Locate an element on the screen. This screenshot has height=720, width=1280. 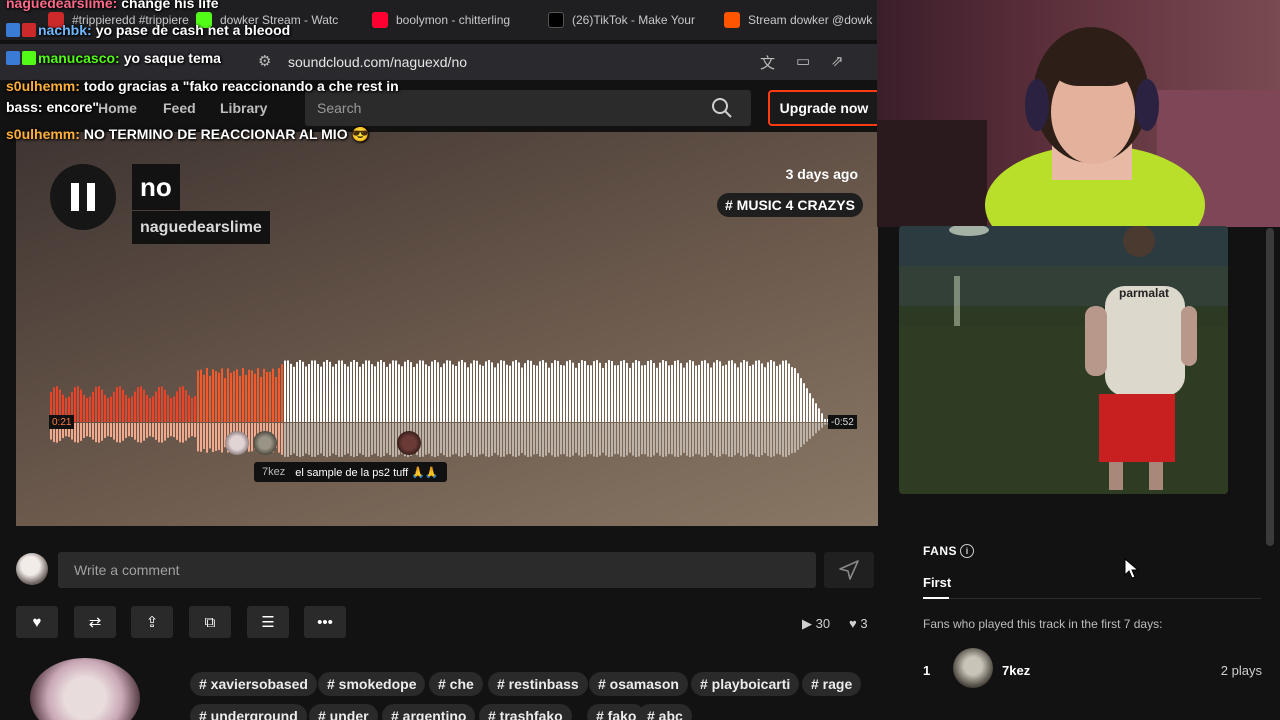
artwork-scene: parmalat is located at coordinates (1063, 360).